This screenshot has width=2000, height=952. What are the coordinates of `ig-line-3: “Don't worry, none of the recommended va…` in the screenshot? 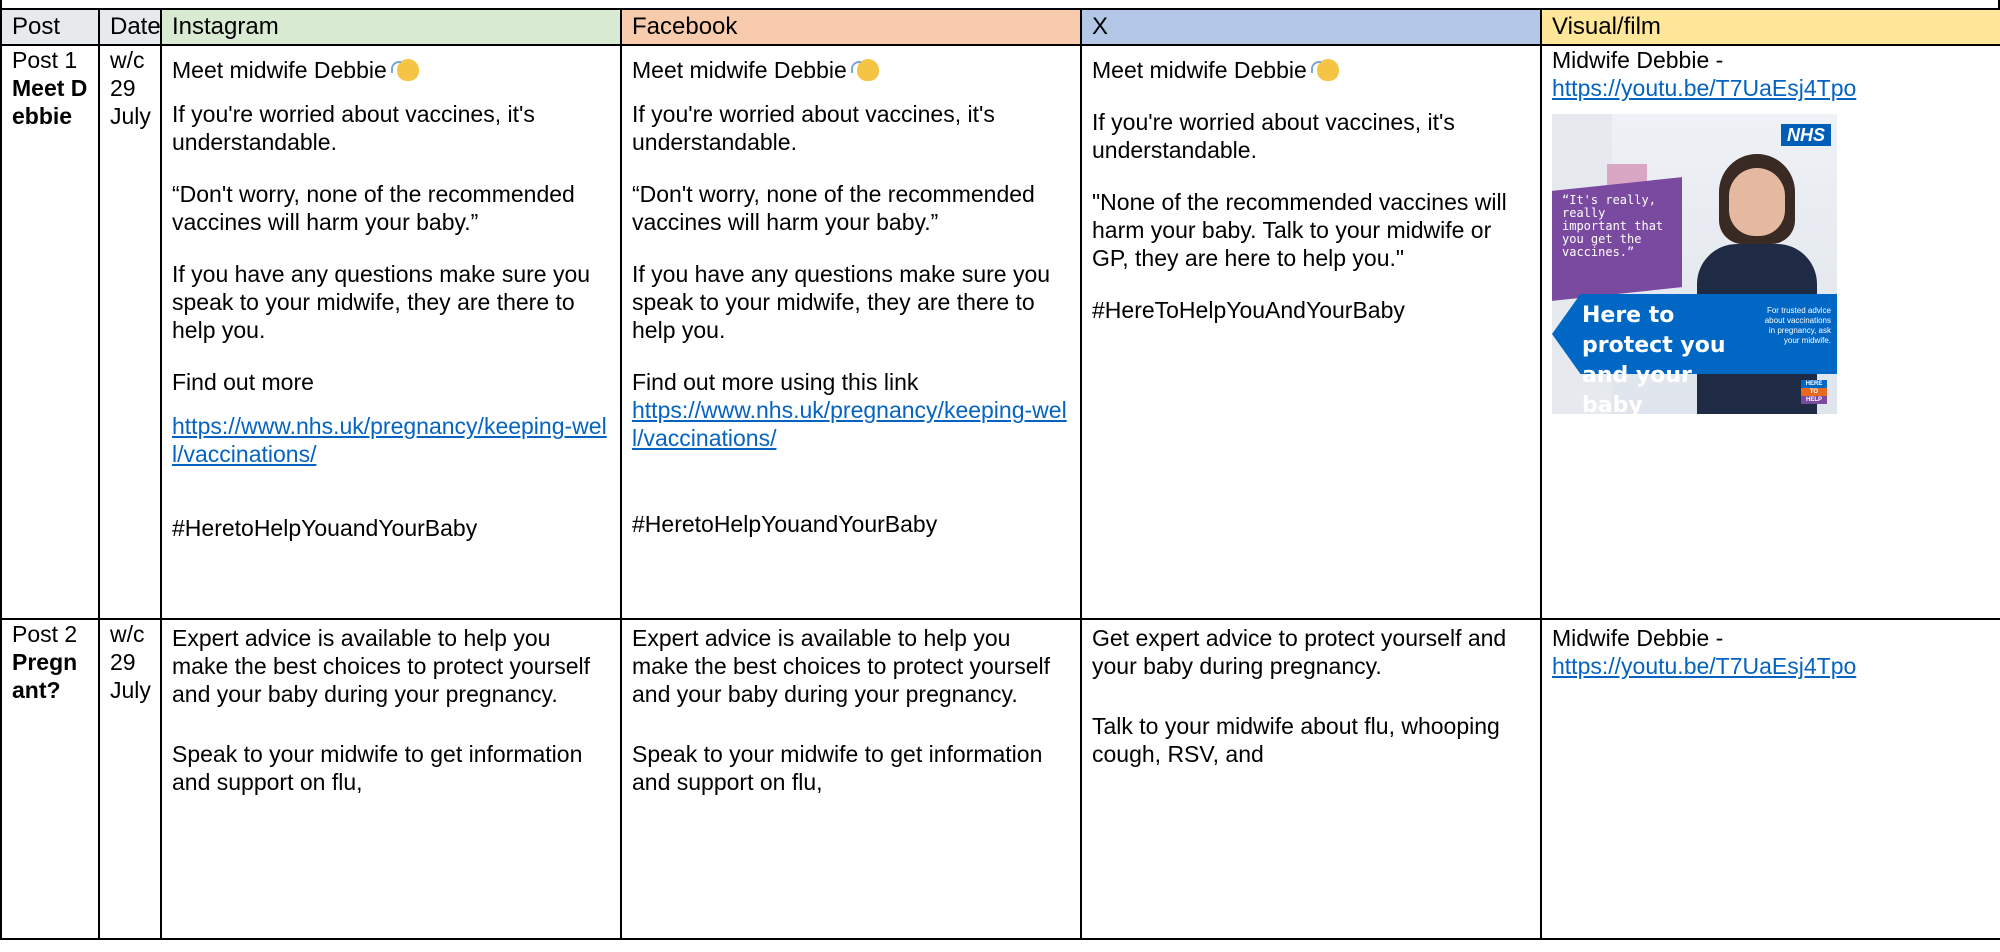 It's located at (373, 208).